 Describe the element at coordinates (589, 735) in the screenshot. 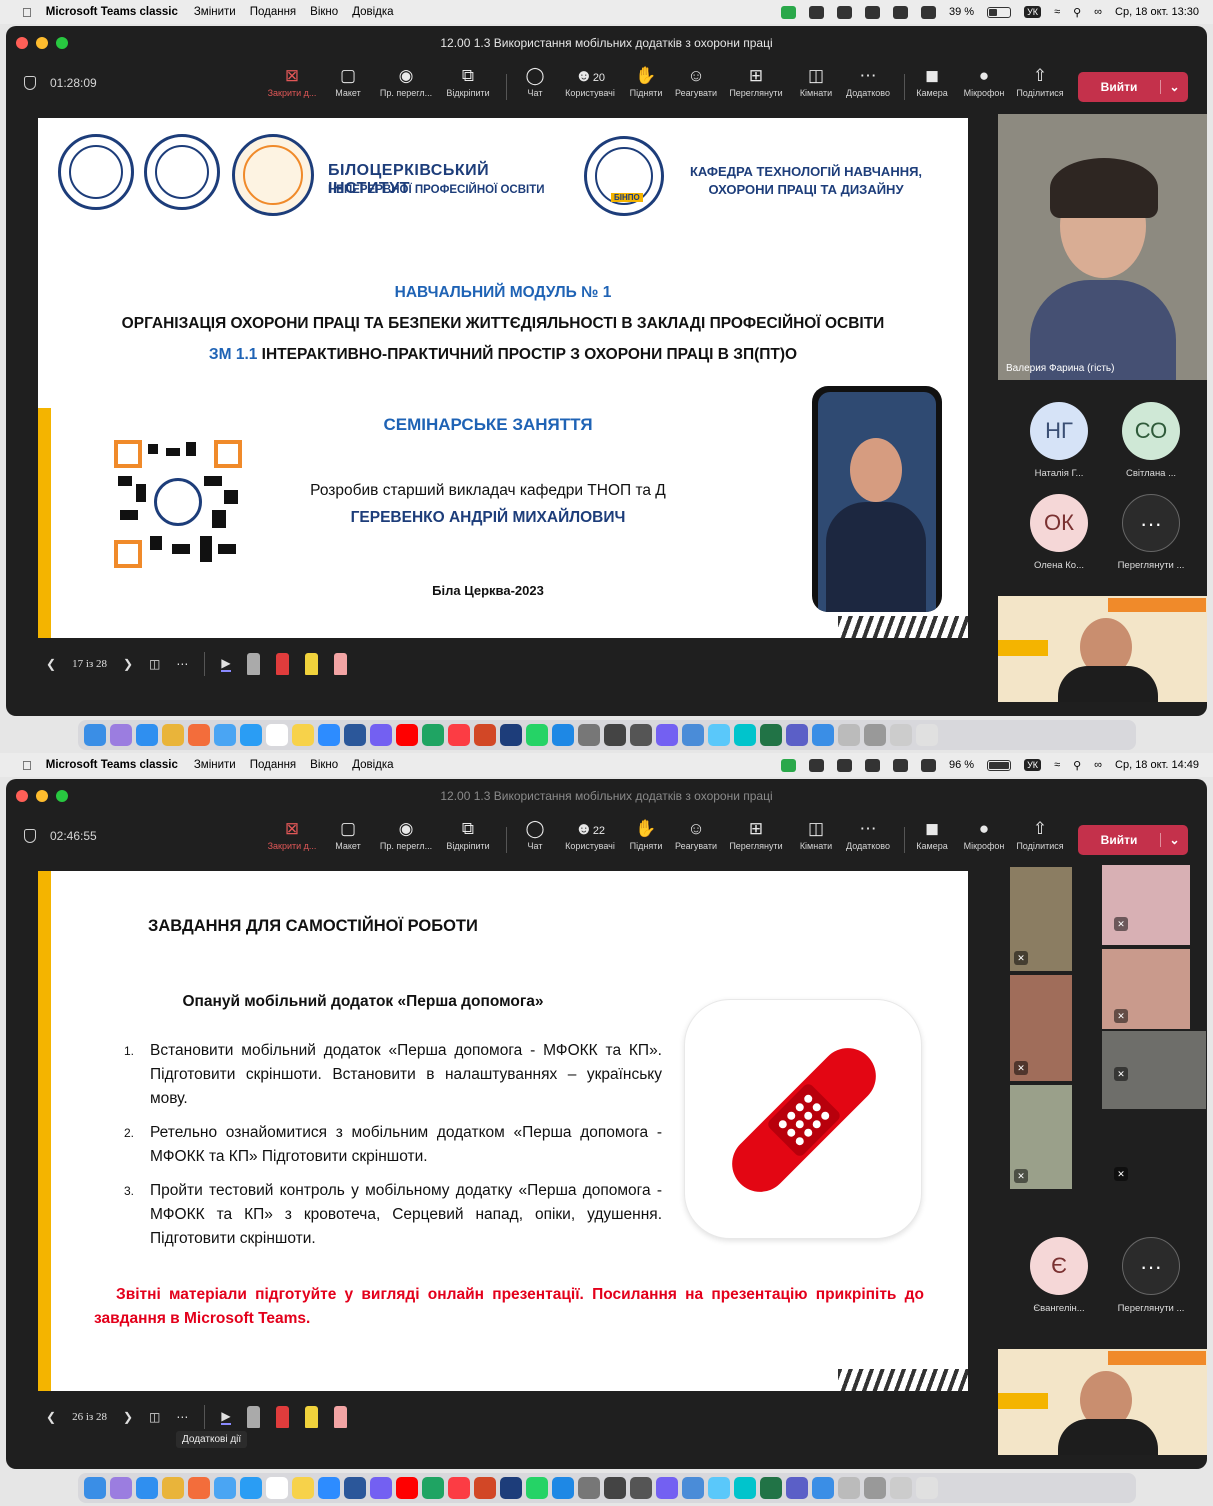

I see `calculator-icon` at that location.